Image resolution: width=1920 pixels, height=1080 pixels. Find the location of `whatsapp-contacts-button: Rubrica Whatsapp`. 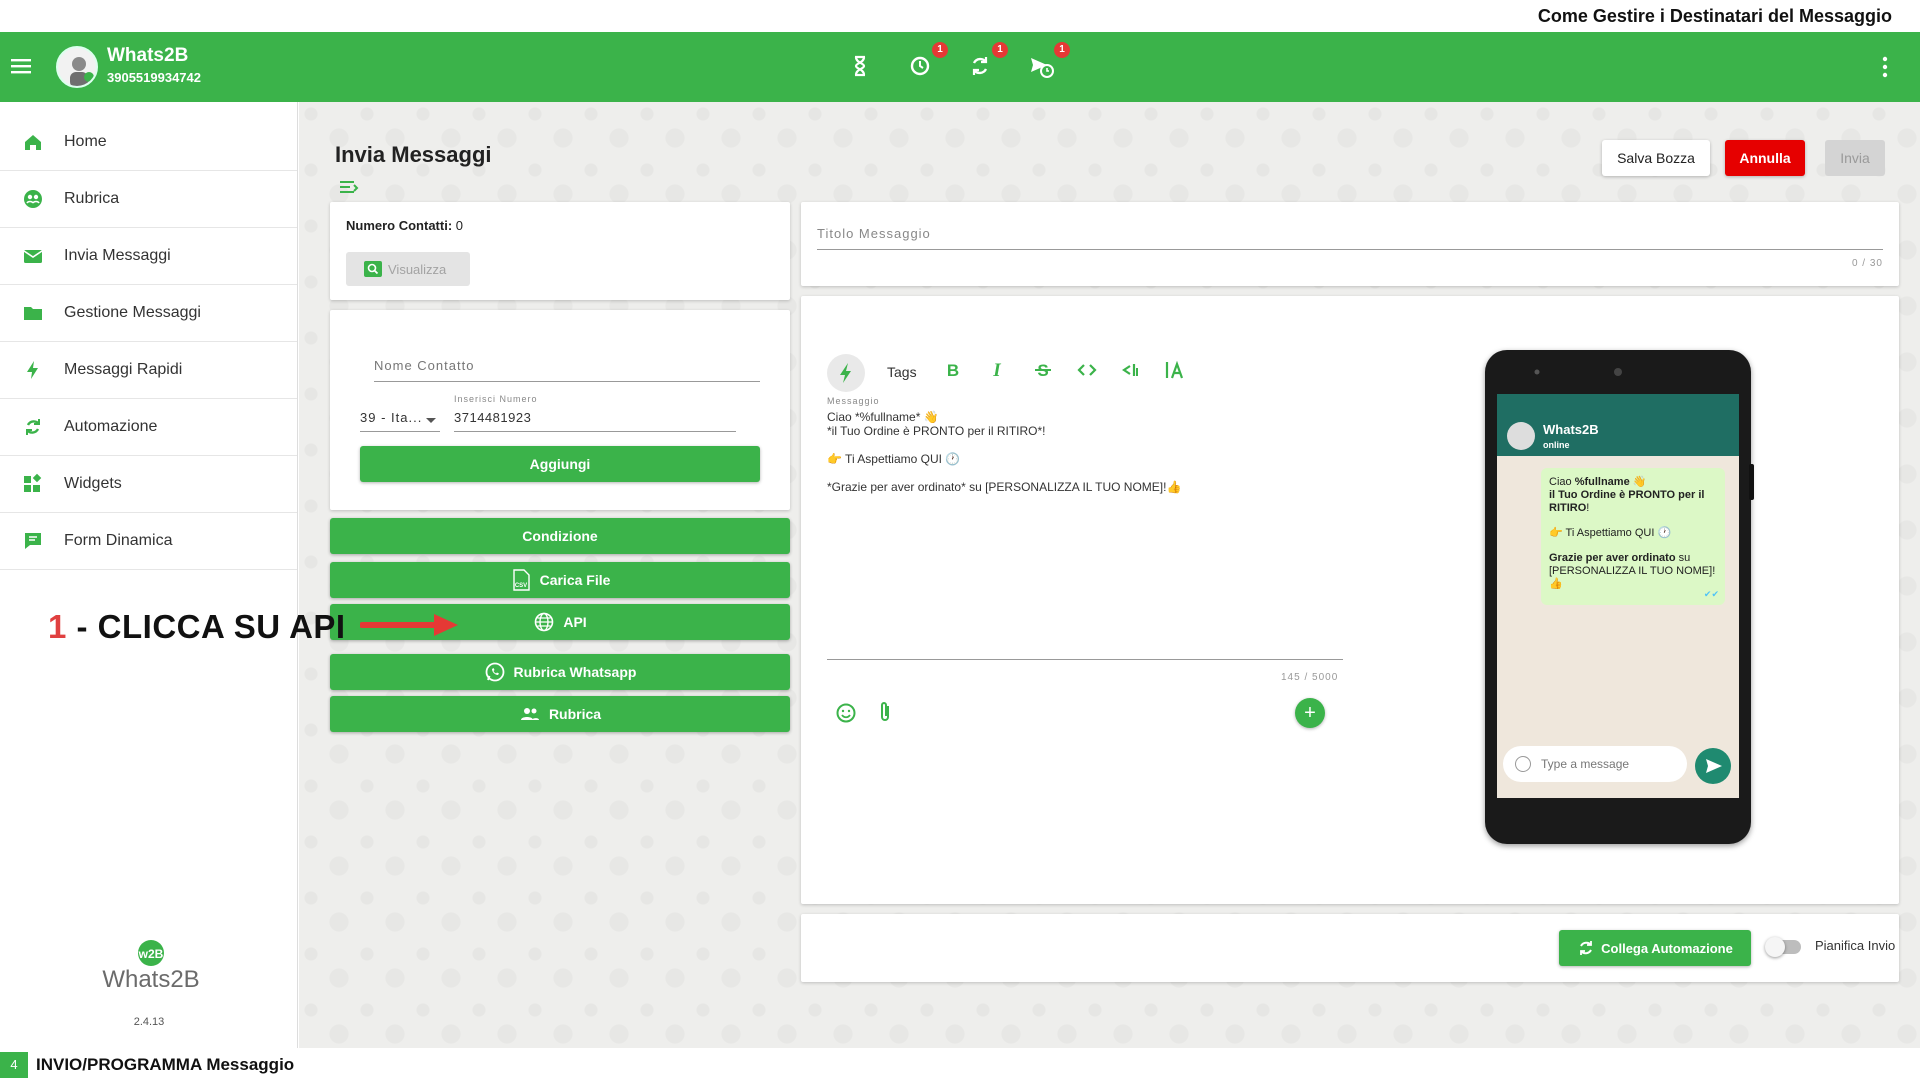

whatsapp-contacts-button: Rubrica Whatsapp is located at coordinates (560, 672).